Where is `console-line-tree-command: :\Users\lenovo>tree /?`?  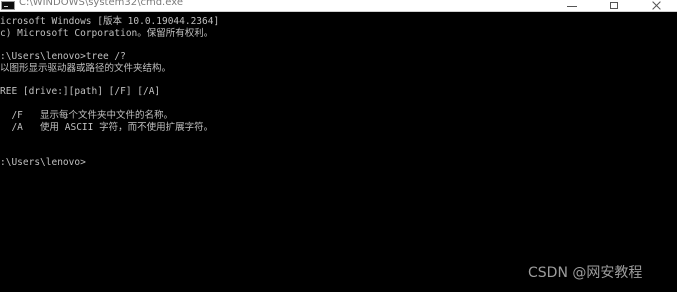
console-line-tree-command: :\Users\lenovo>tree /? is located at coordinates (63, 56).